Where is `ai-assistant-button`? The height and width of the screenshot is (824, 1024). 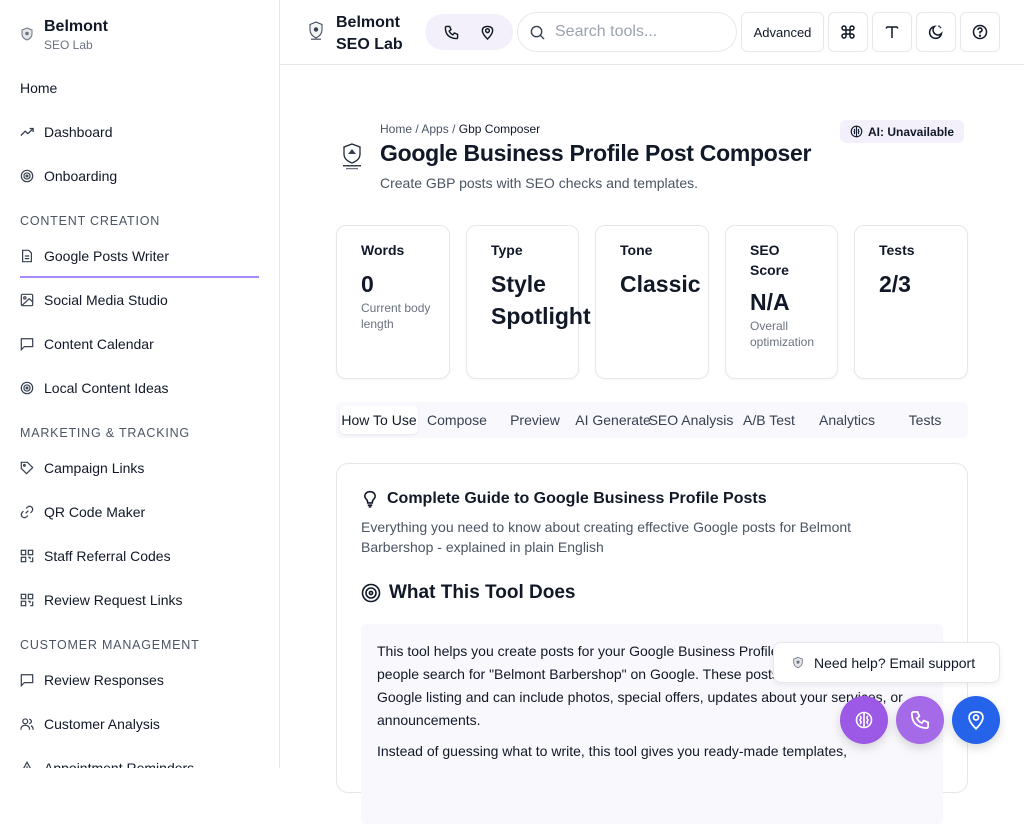 ai-assistant-button is located at coordinates (864, 720).